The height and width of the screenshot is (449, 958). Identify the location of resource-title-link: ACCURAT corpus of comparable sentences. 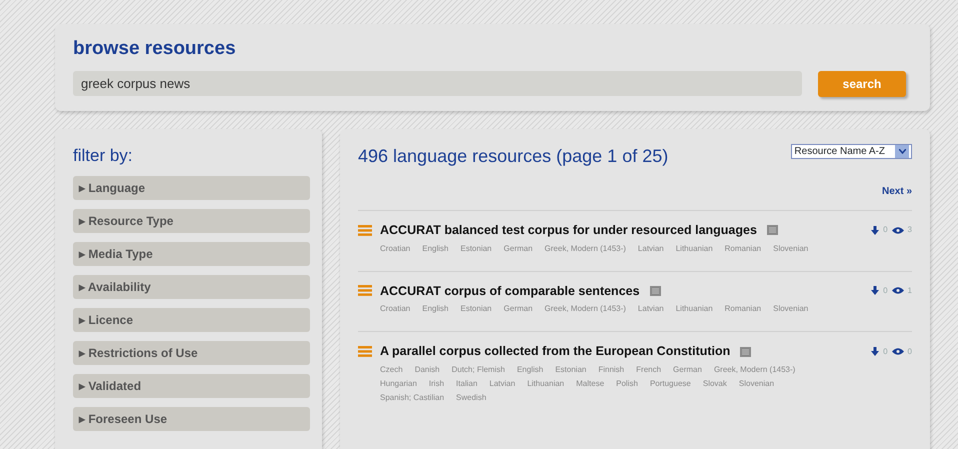
(510, 291).